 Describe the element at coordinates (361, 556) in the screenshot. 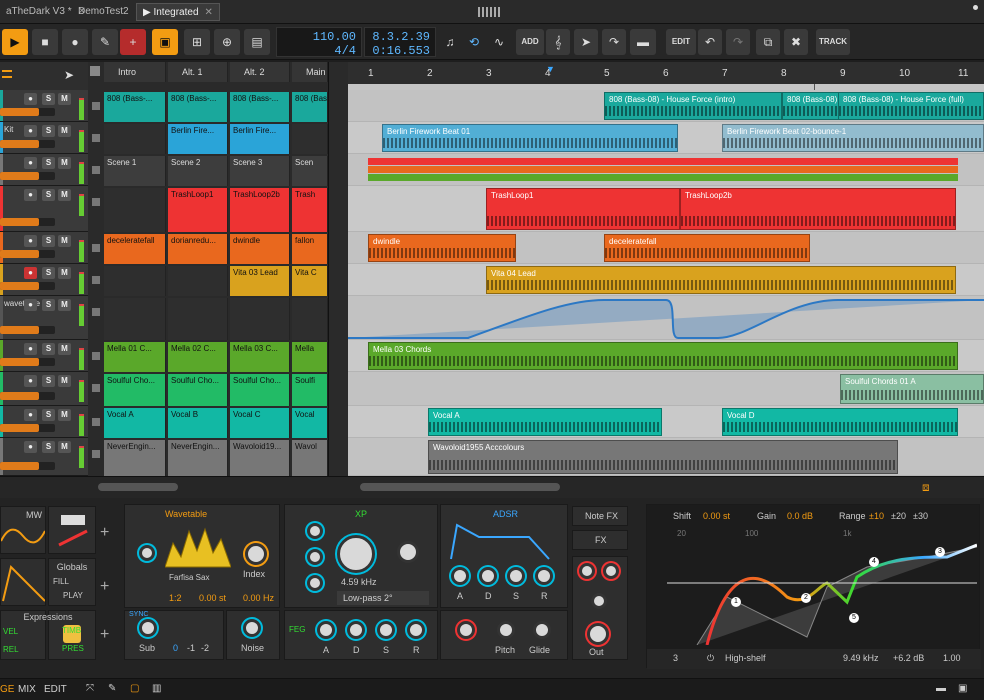

I see `filter-section: XP 4.59 kHz Low-pass 2°` at that location.